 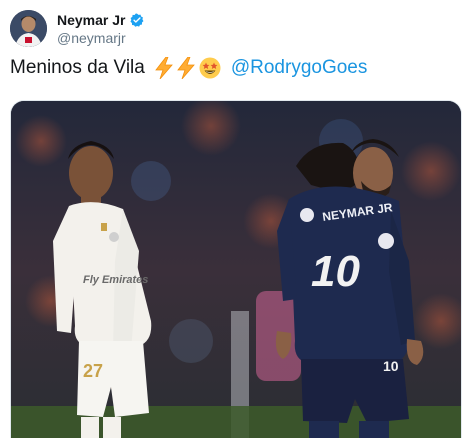 What do you see at coordinates (93, 371) in the screenshot?
I see `left-shorts-number: 27` at bounding box center [93, 371].